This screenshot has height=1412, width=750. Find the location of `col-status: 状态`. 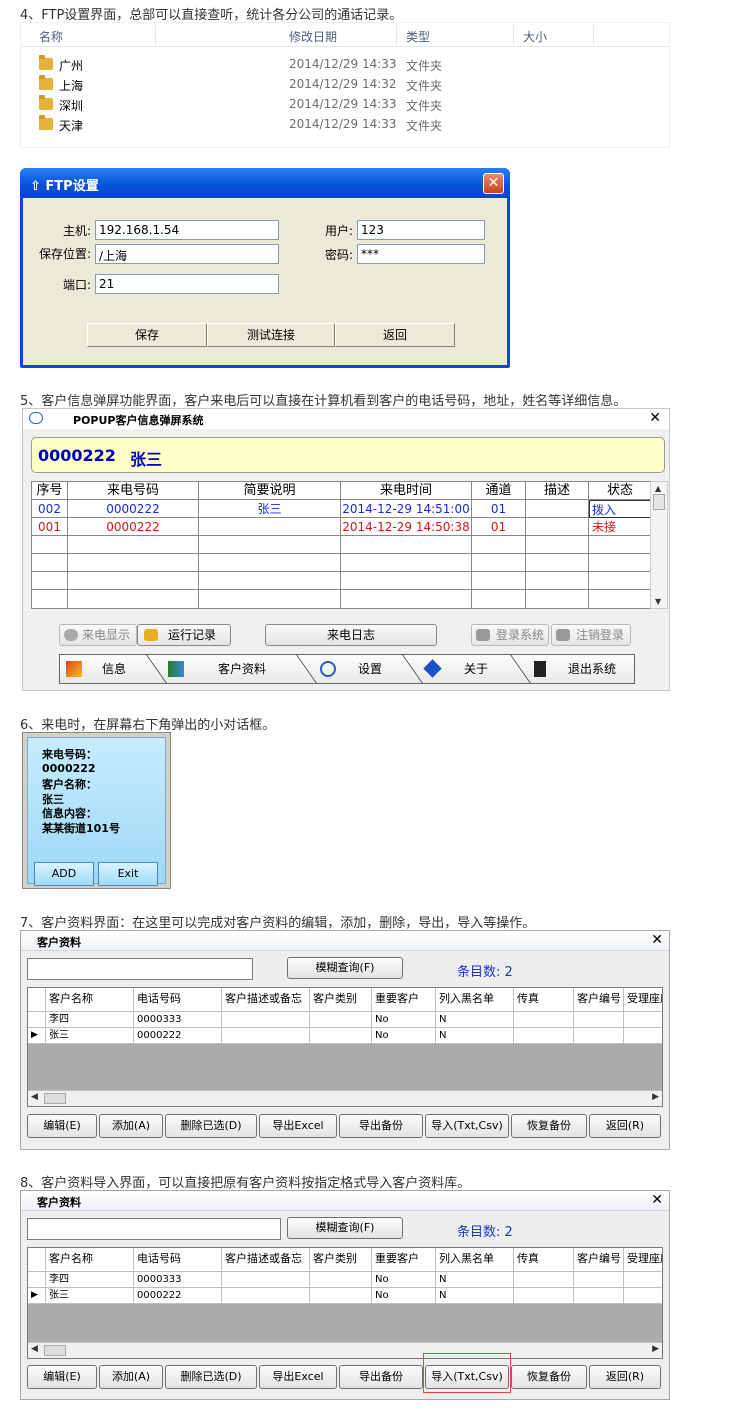

col-status: 状态 is located at coordinates (620, 491).